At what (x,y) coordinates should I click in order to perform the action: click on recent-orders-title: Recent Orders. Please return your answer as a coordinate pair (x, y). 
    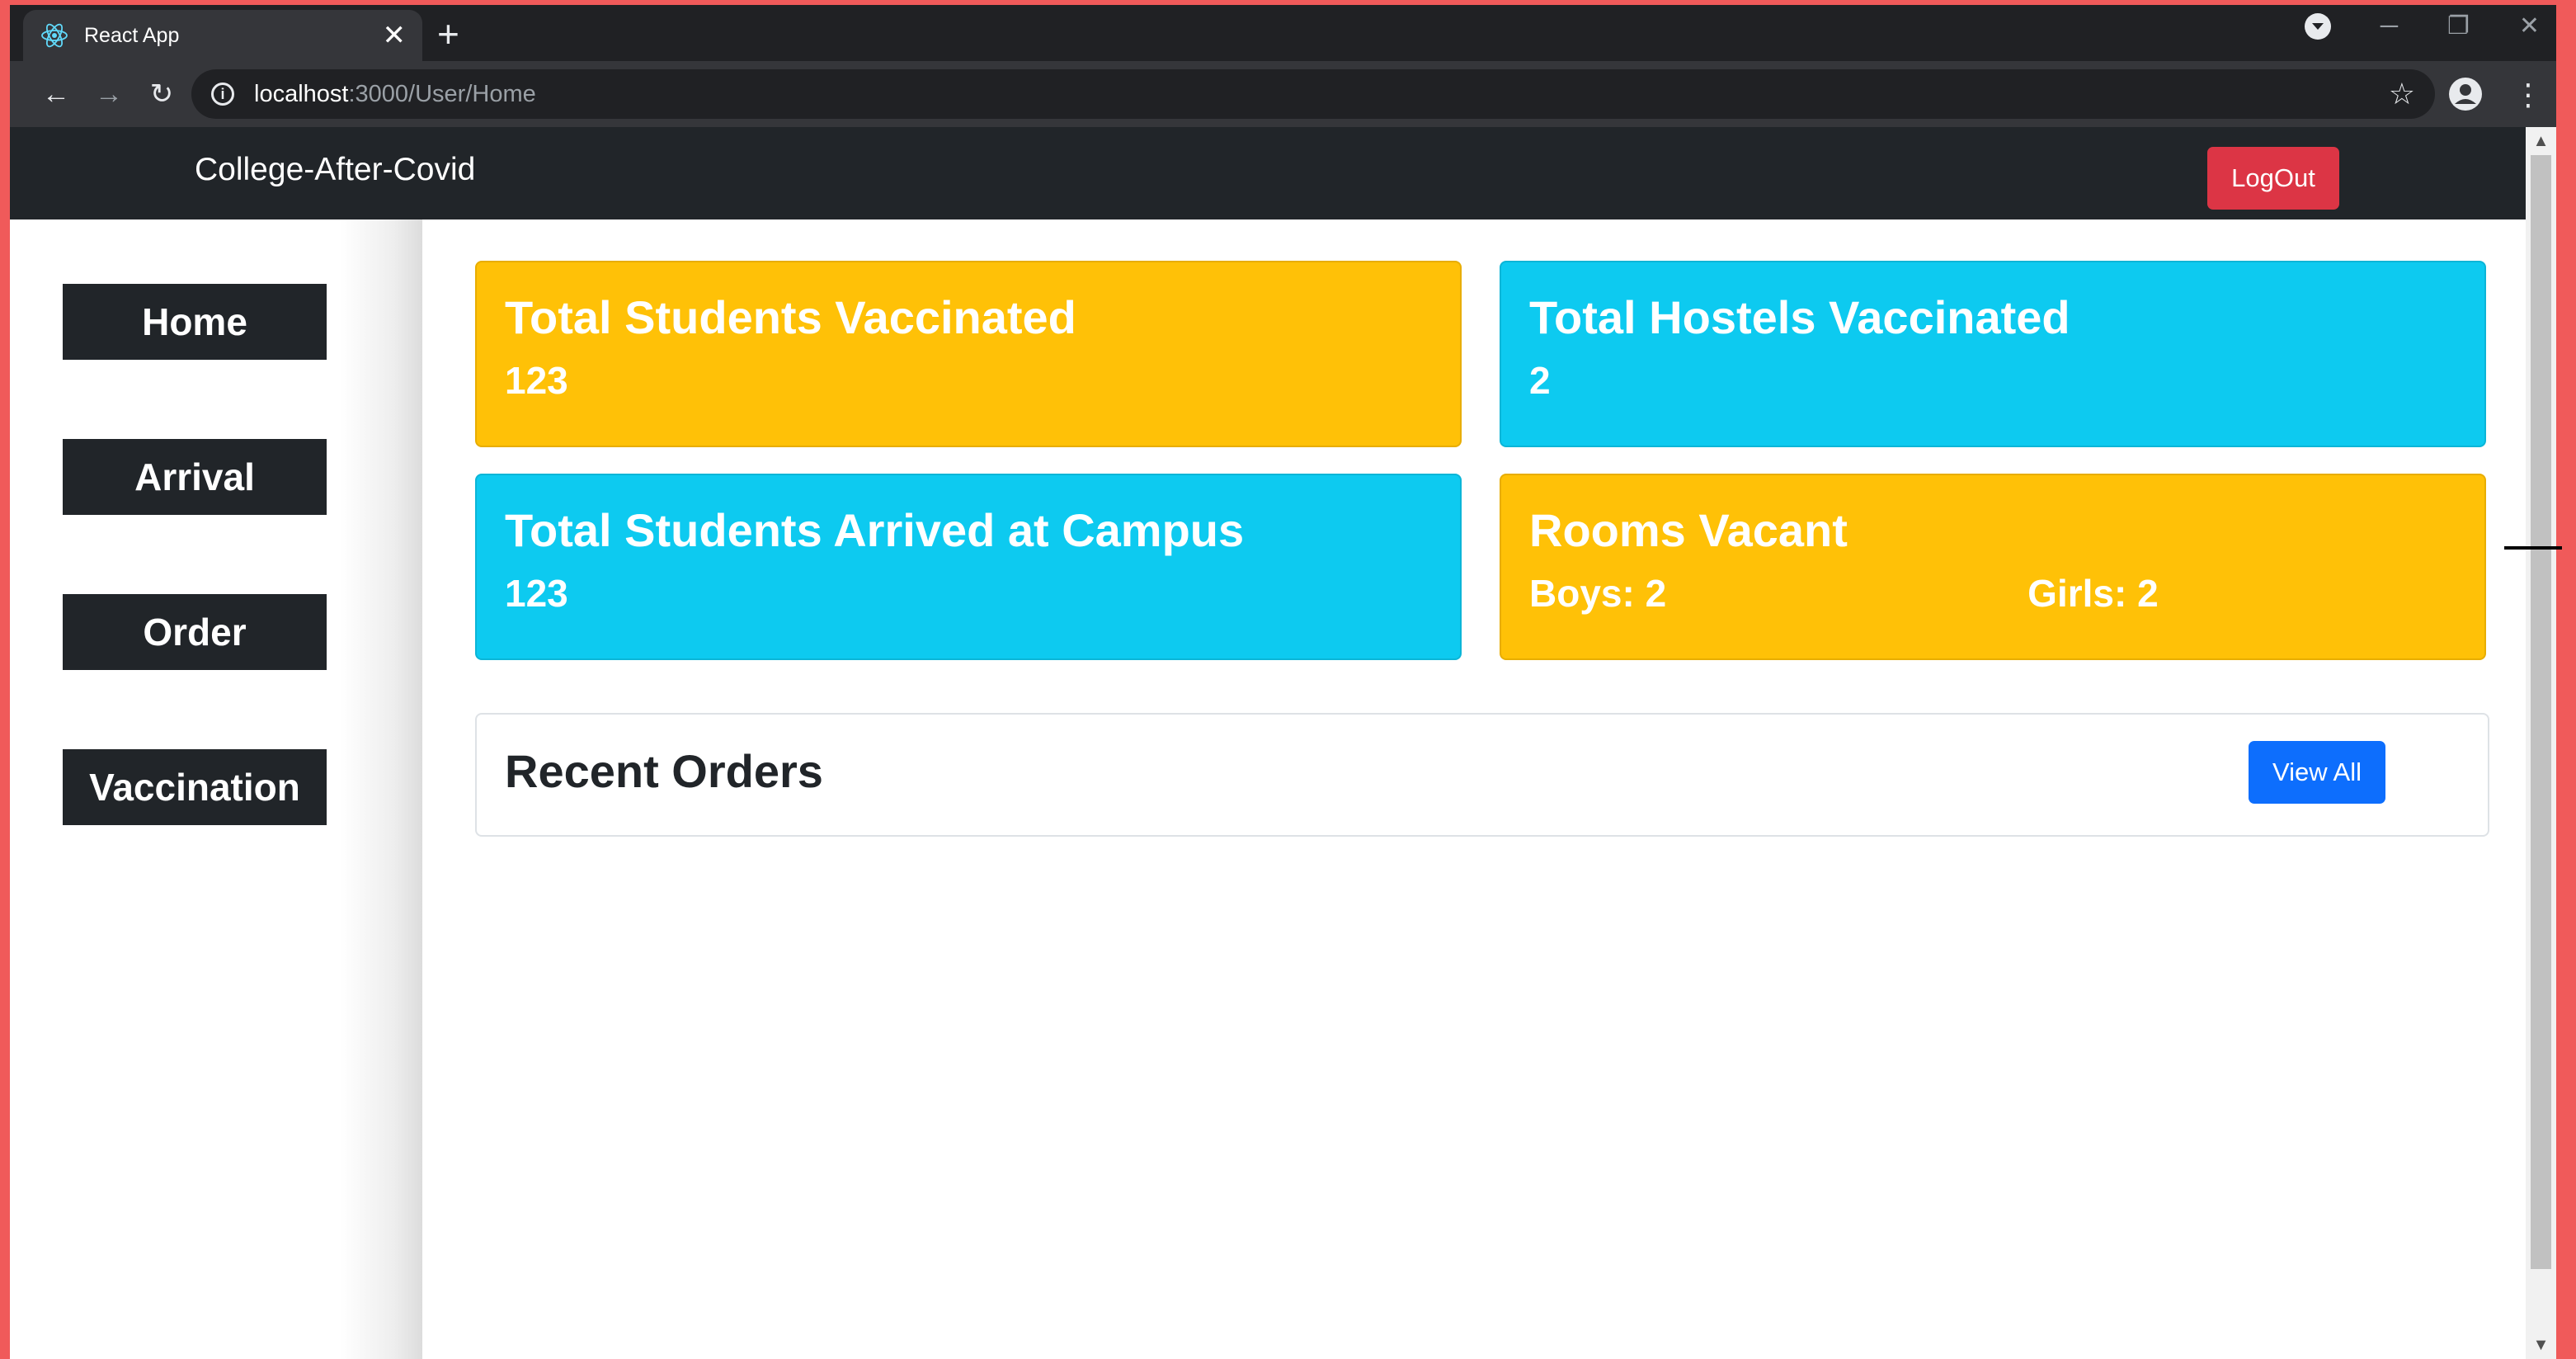
    Looking at the image, I should click on (664, 771).